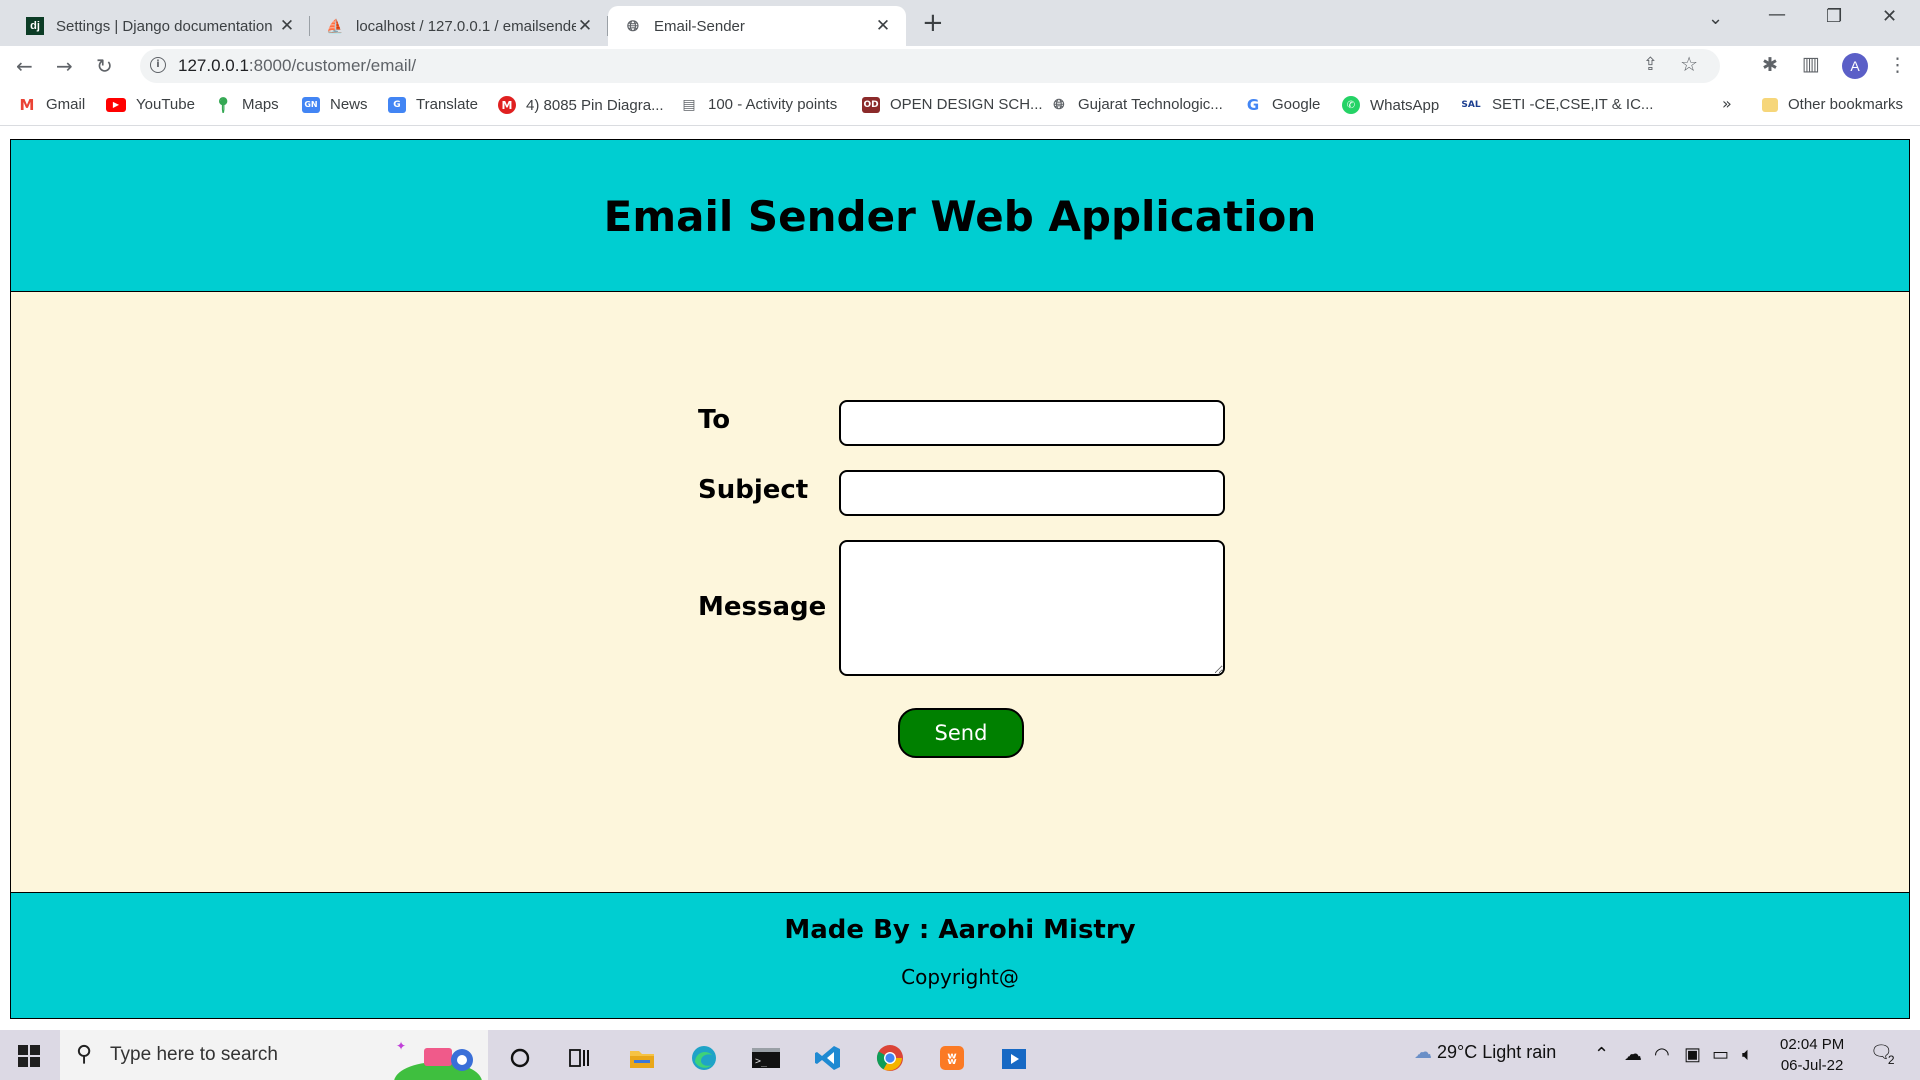 Image resolution: width=1920 pixels, height=1080 pixels. What do you see at coordinates (150, 104) in the screenshot?
I see `bookmark-youtube: ▶ YouTube` at bounding box center [150, 104].